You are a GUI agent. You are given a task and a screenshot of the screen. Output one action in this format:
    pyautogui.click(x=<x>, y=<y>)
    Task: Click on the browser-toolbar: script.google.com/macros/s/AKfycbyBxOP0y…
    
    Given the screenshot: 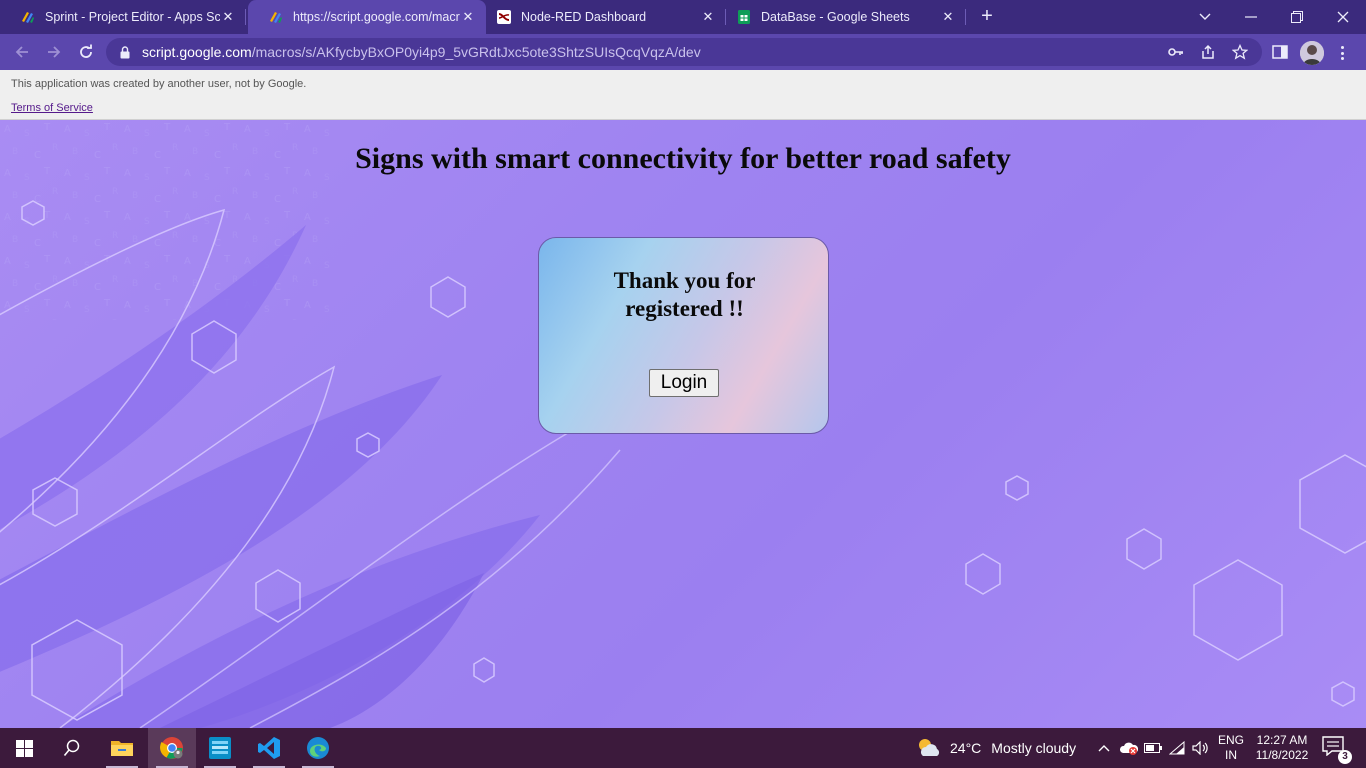 What is the action you would take?
    pyautogui.click(x=683, y=52)
    